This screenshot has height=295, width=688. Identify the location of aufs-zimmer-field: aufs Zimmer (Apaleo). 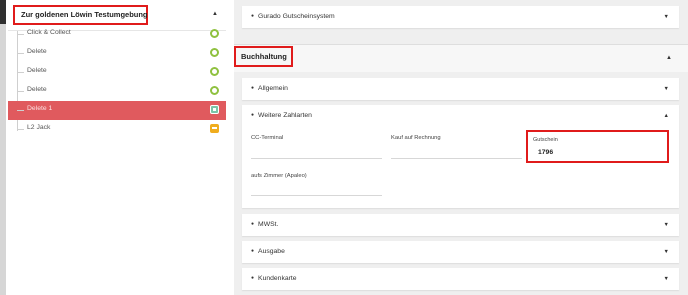
(316, 184).